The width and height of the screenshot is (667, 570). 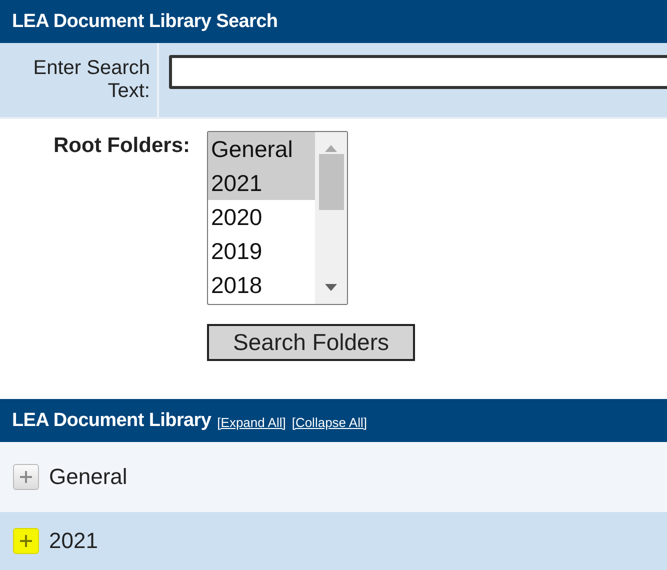 What do you see at coordinates (261, 183) in the screenshot?
I see `folder-option: 2021` at bounding box center [261, 183].